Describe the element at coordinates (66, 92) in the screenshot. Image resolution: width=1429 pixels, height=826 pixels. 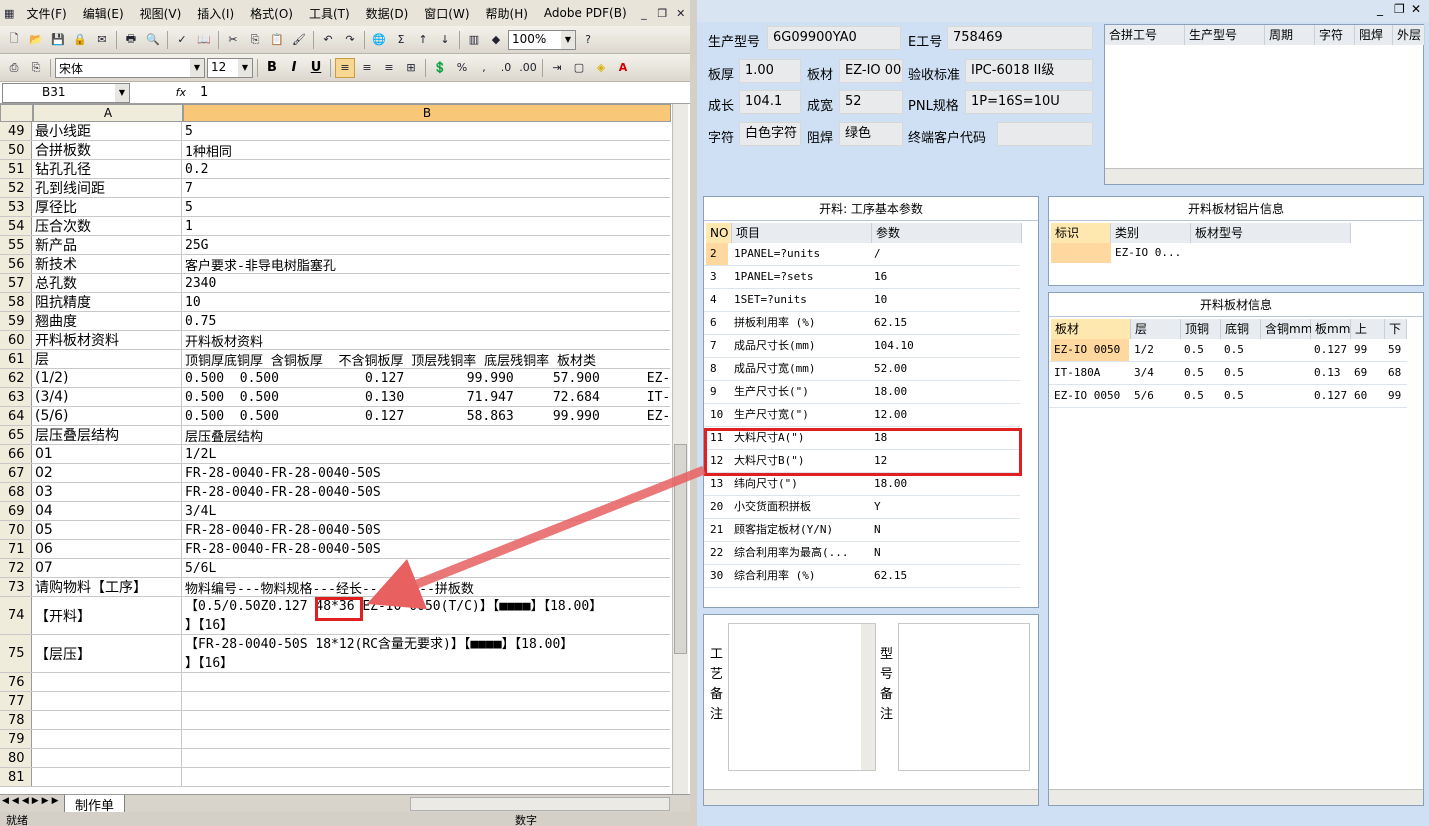
I see `name-box: B31 ▼` at that location.